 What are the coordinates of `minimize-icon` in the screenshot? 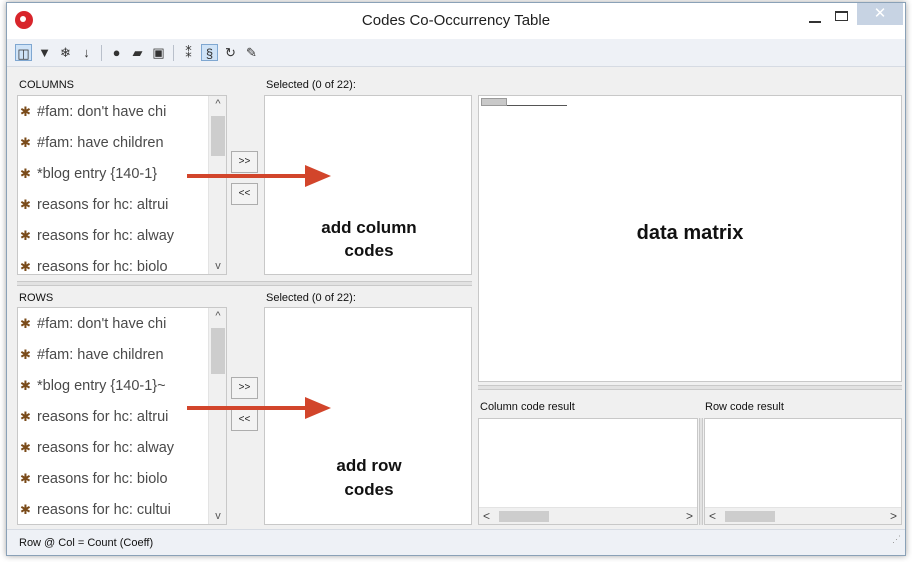 It's located at (815, 22).